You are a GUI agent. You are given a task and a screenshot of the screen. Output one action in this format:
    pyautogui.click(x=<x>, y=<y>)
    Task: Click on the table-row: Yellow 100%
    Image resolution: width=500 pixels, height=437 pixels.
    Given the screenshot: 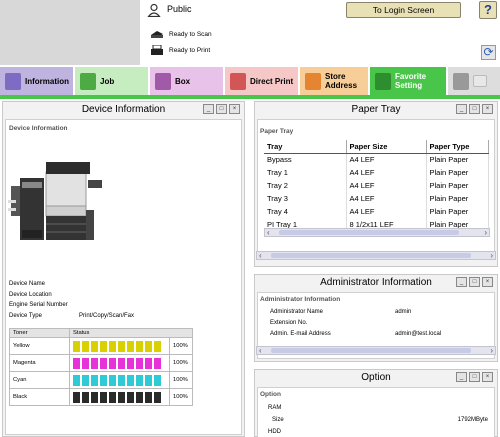 What is the action you would take?
    pyautogui.click(x=101, y=346)
    